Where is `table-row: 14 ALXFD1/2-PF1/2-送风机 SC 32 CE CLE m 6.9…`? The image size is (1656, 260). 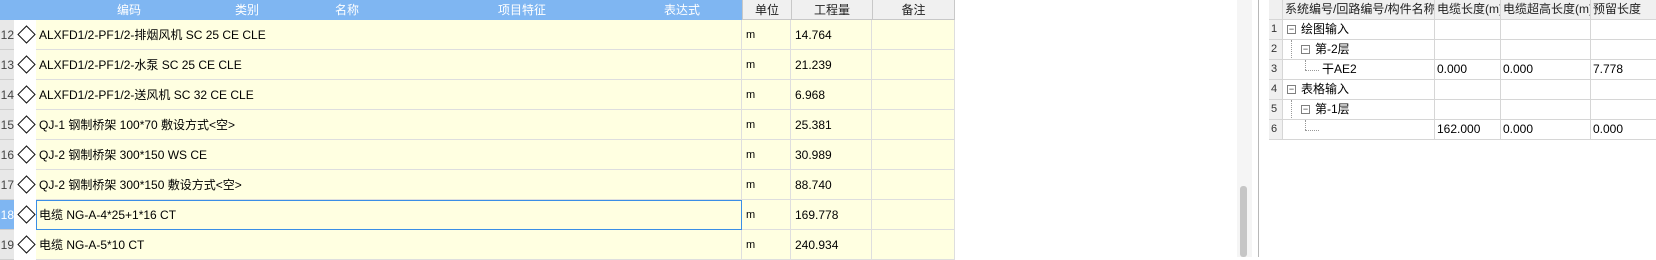 table-row: 14 ALXFD1/2-PF1/2-送风机 SC 32 CE CLE m 6.9… is located at coordinates (477, 95).